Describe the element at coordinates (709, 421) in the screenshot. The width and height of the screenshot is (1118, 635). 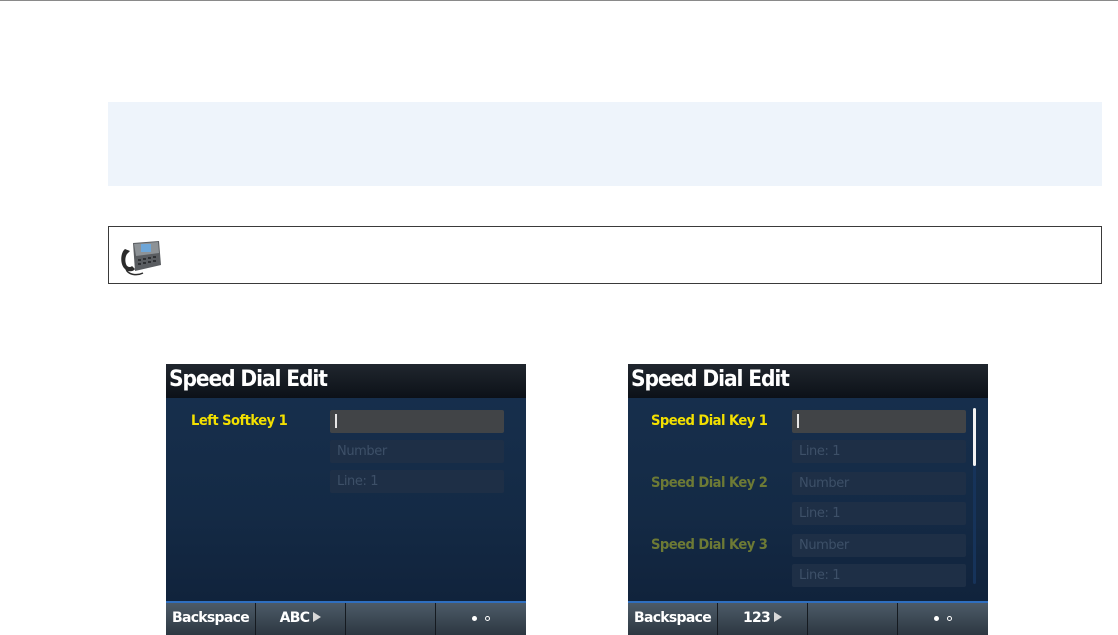
I see `field-label: Speed Dial Key 1` at that location.